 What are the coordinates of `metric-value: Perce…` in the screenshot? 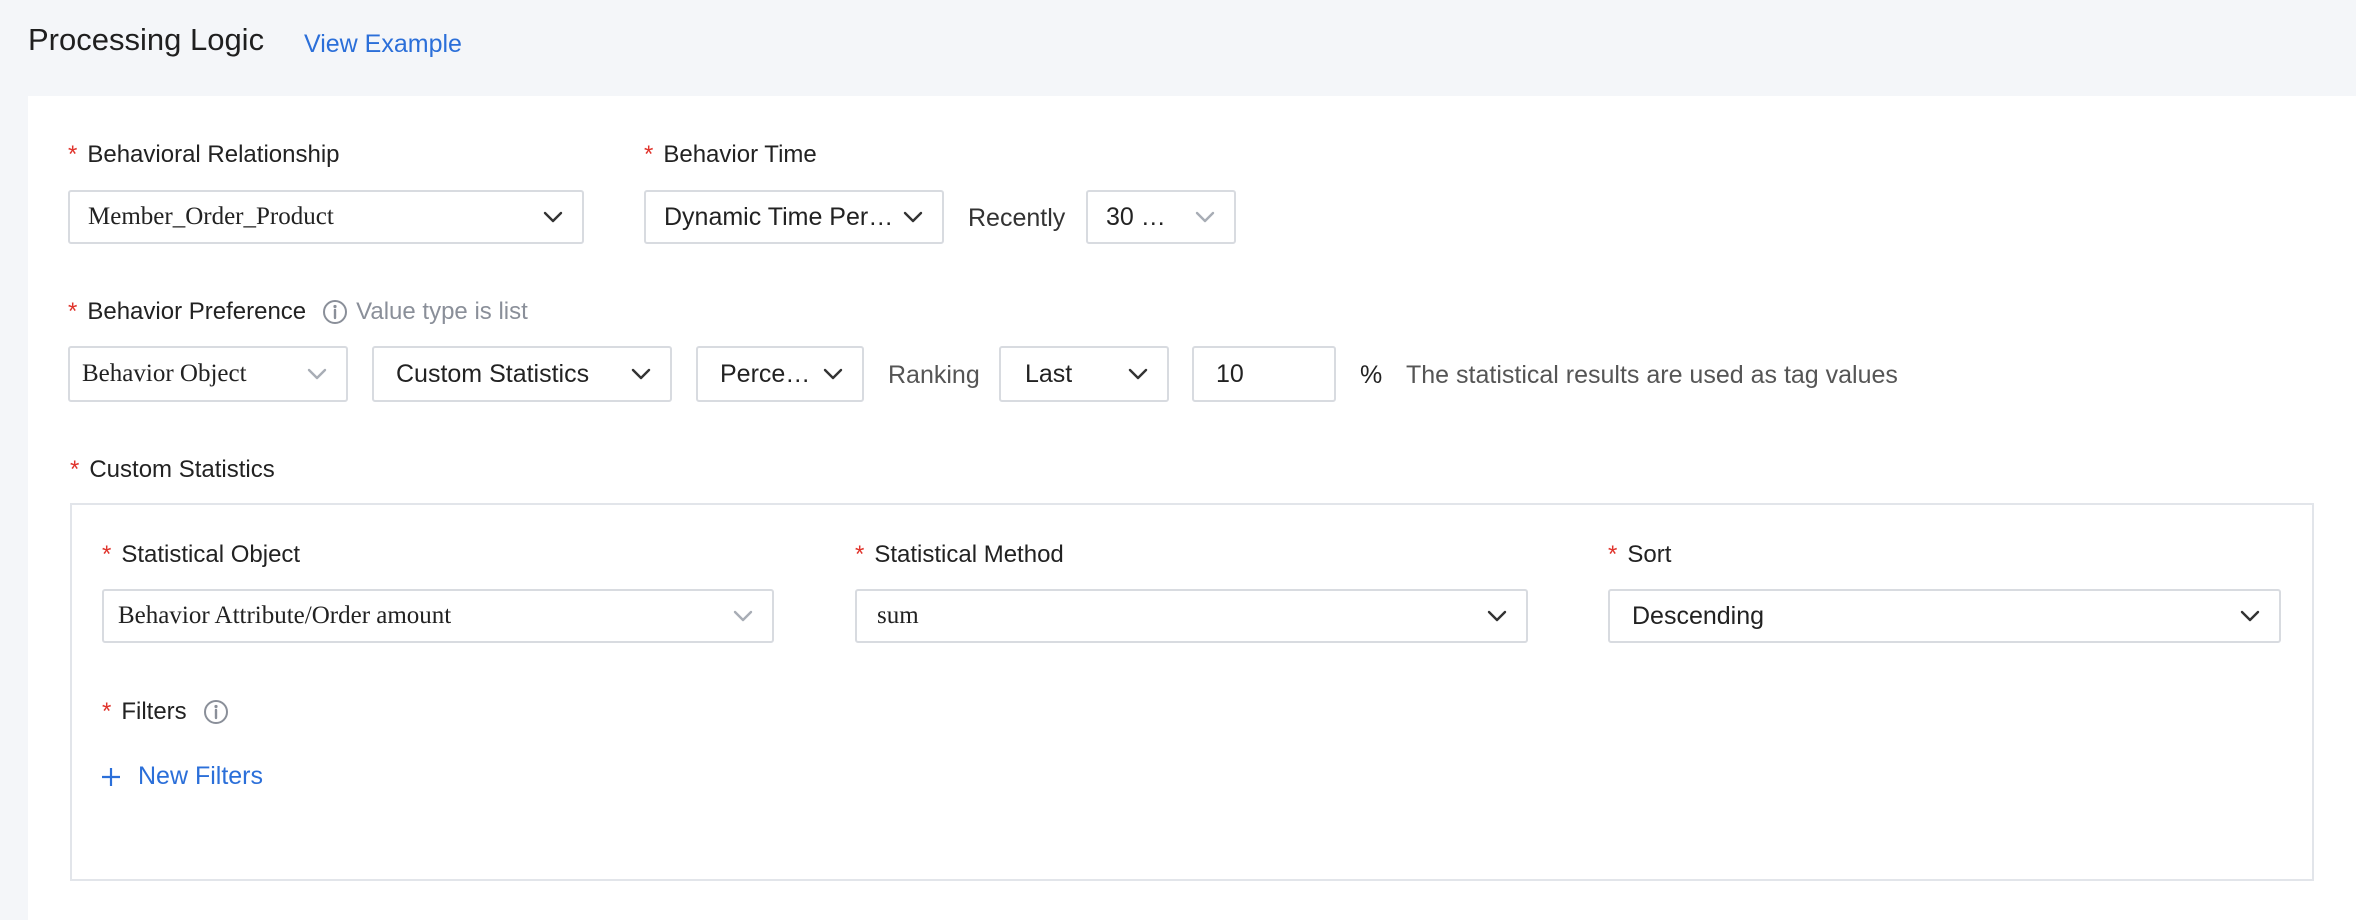 It's located at (765, 373).